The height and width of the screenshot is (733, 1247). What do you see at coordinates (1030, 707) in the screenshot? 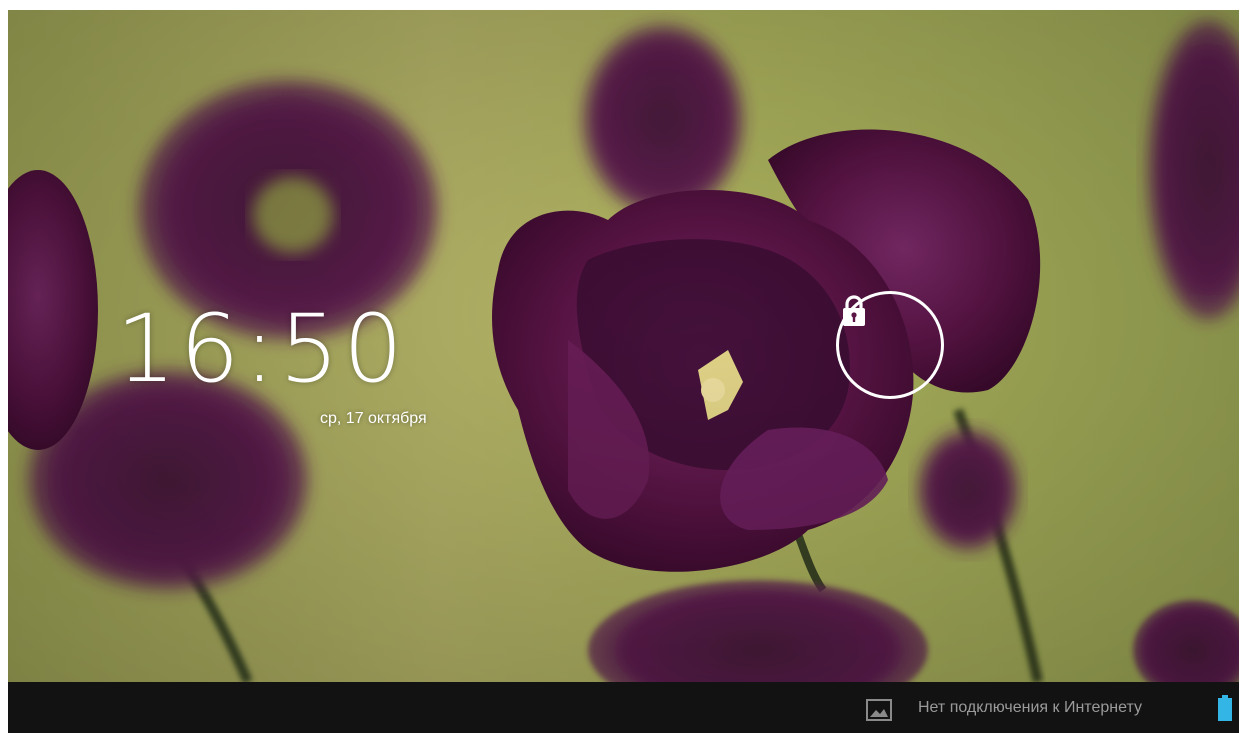
I see `connection-status-text: Нет подключения к Интернету` at bounding box center [1030, 707].